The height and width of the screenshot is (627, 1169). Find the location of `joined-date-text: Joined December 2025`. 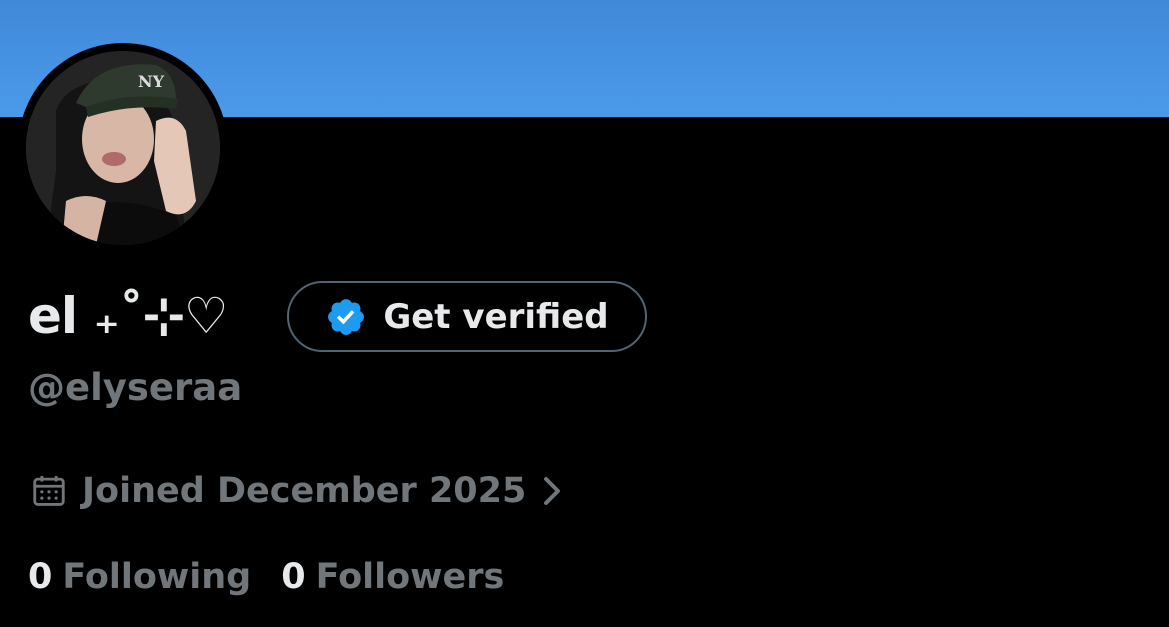

joined-date-text: Joined December 2025 is located at coordinates (304, 491).